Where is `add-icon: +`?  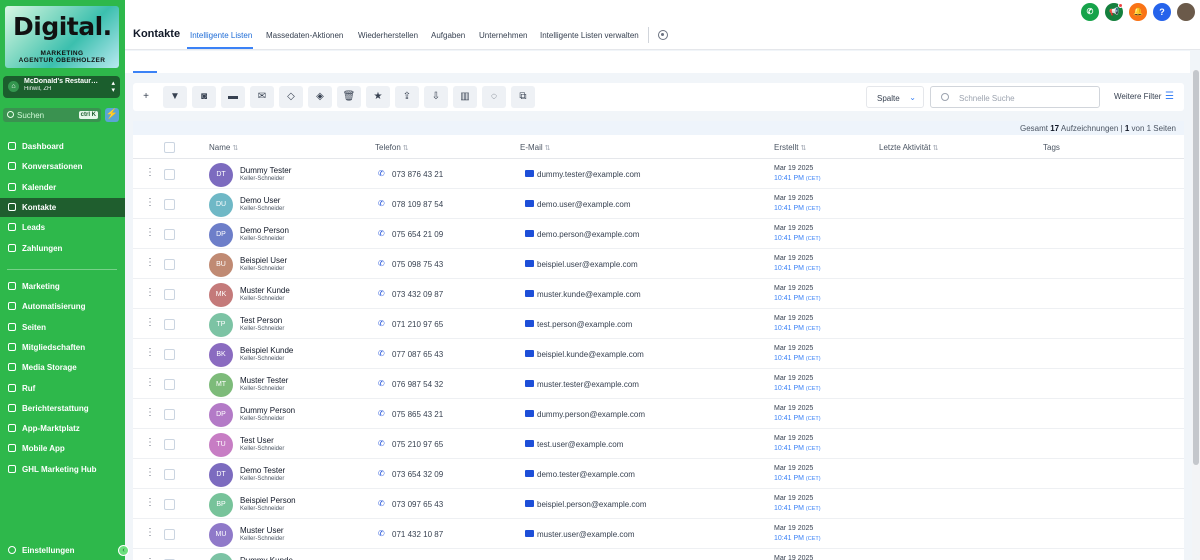 add-icon: + is located at coordinates (146, 97).